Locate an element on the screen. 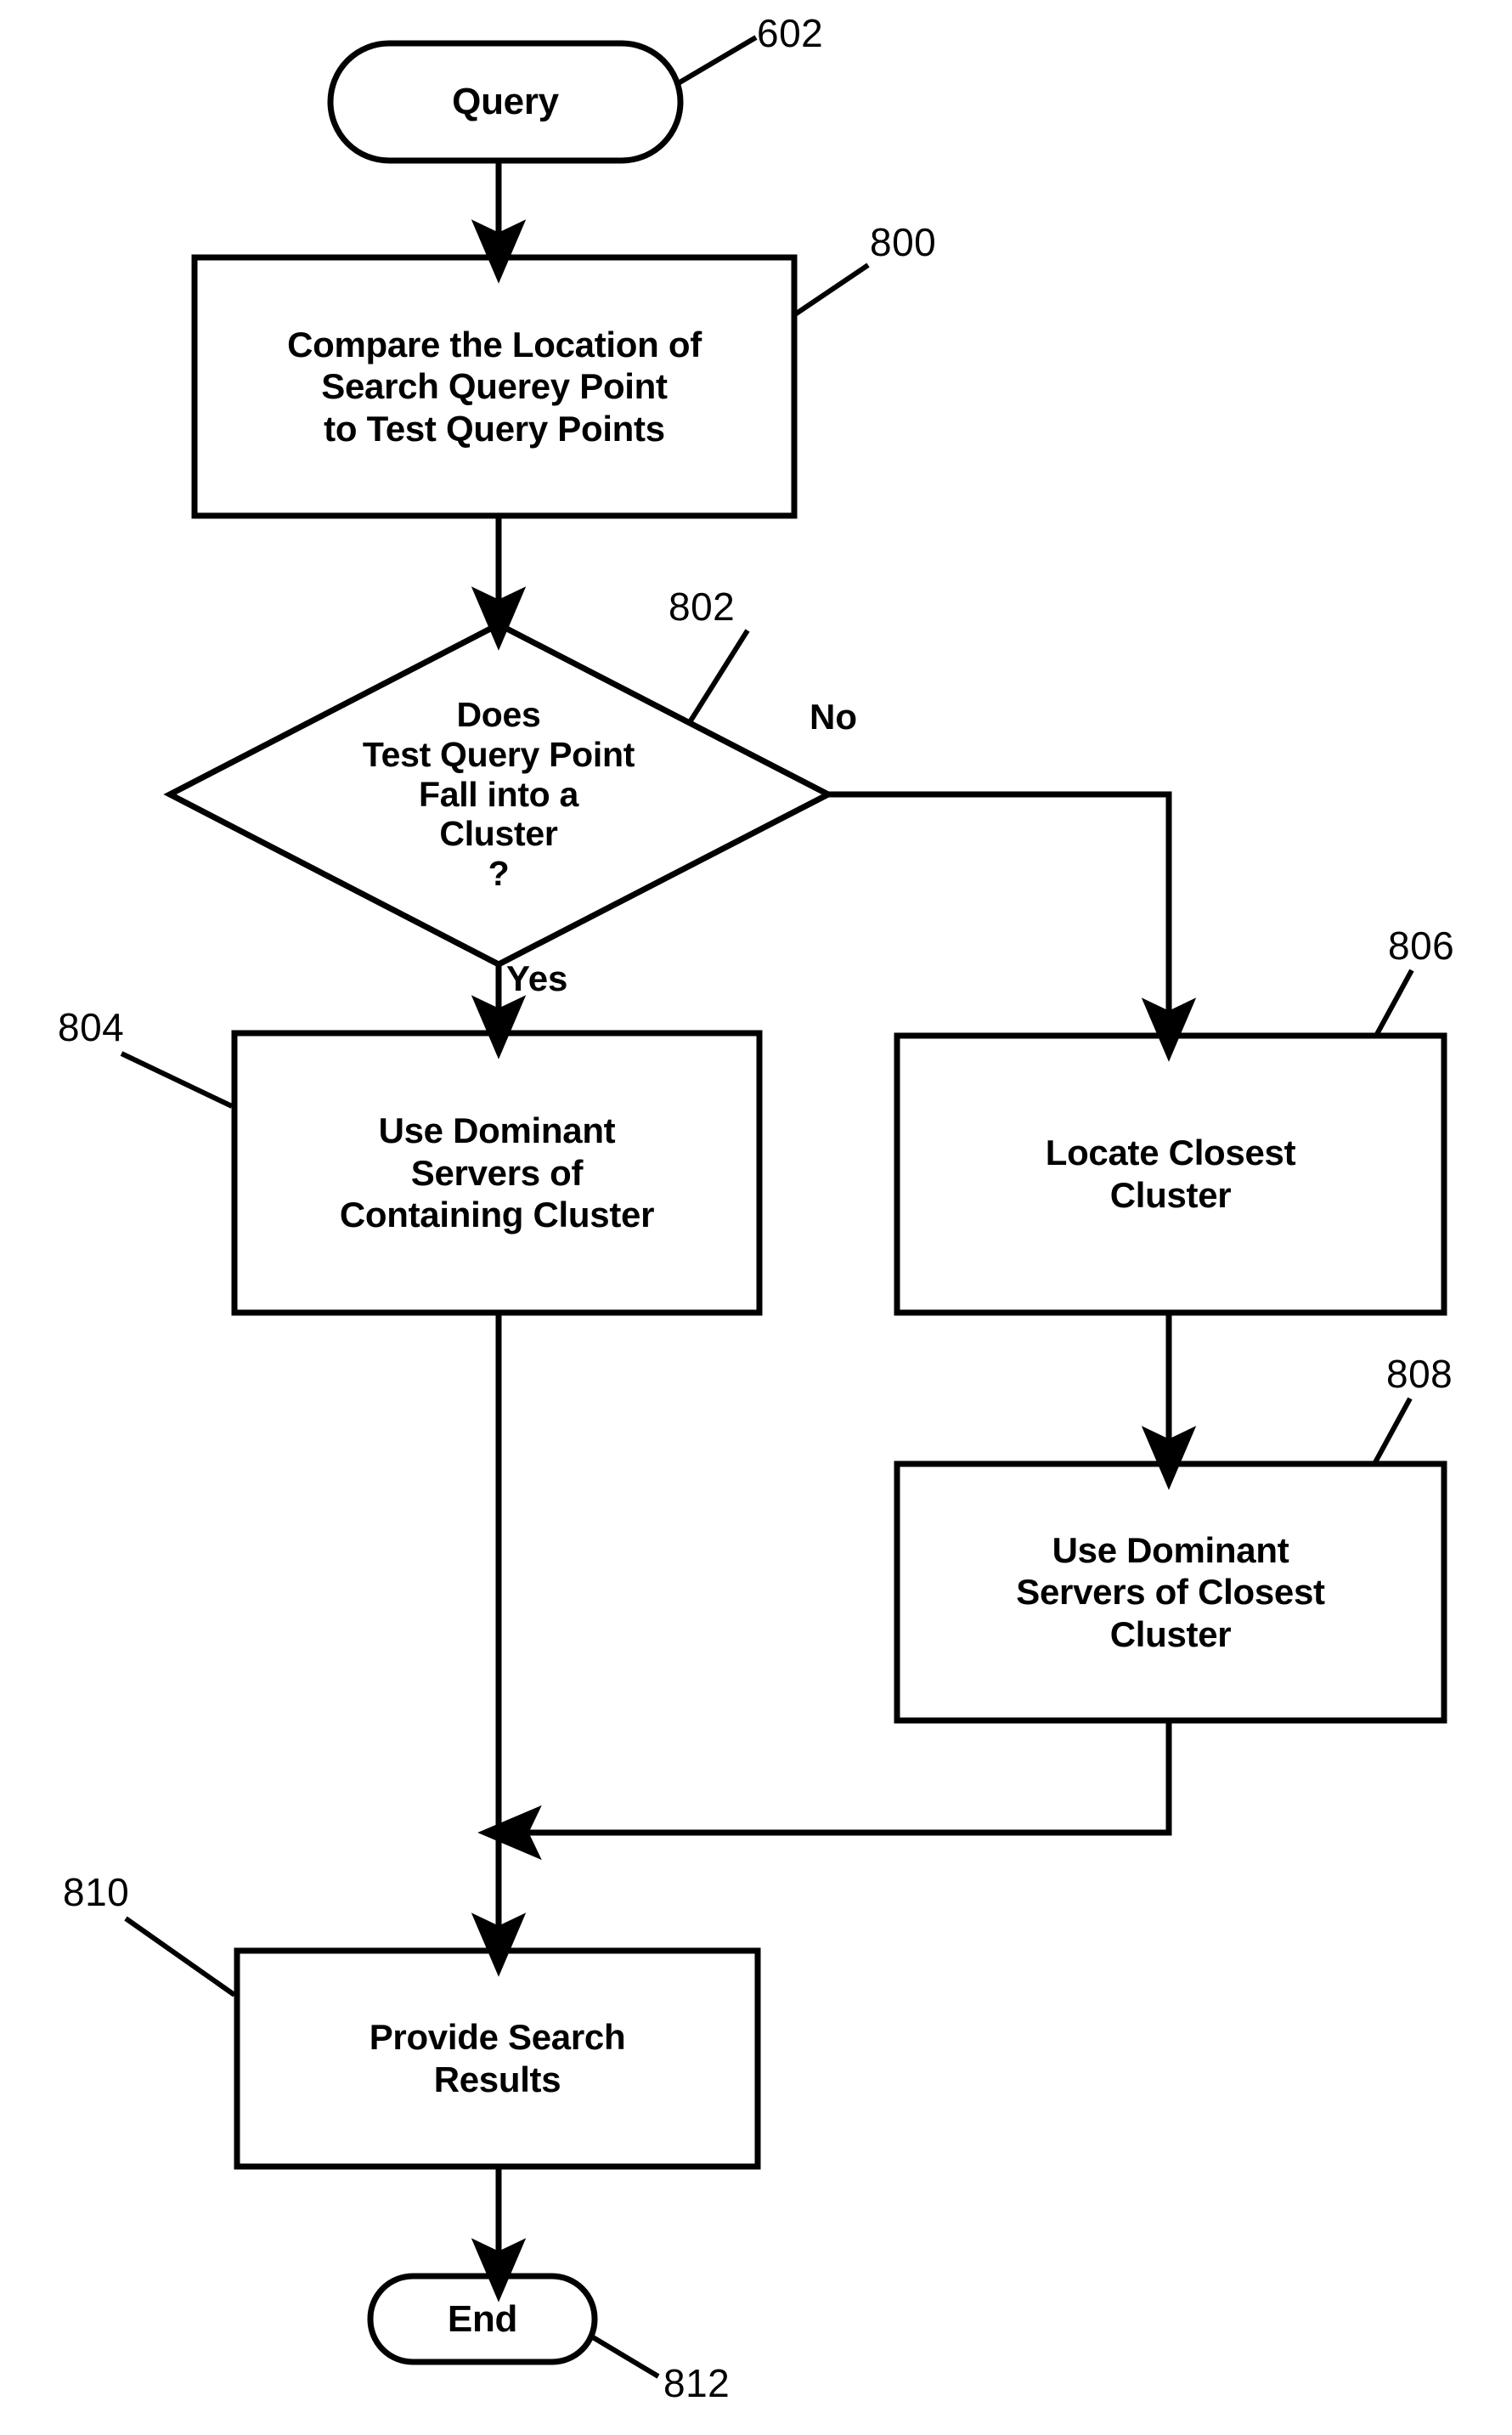 The width and height of the screenshot is (1512, 2435). edge-decision-no-to-locate-closest is located at coordinates (1013, 926).